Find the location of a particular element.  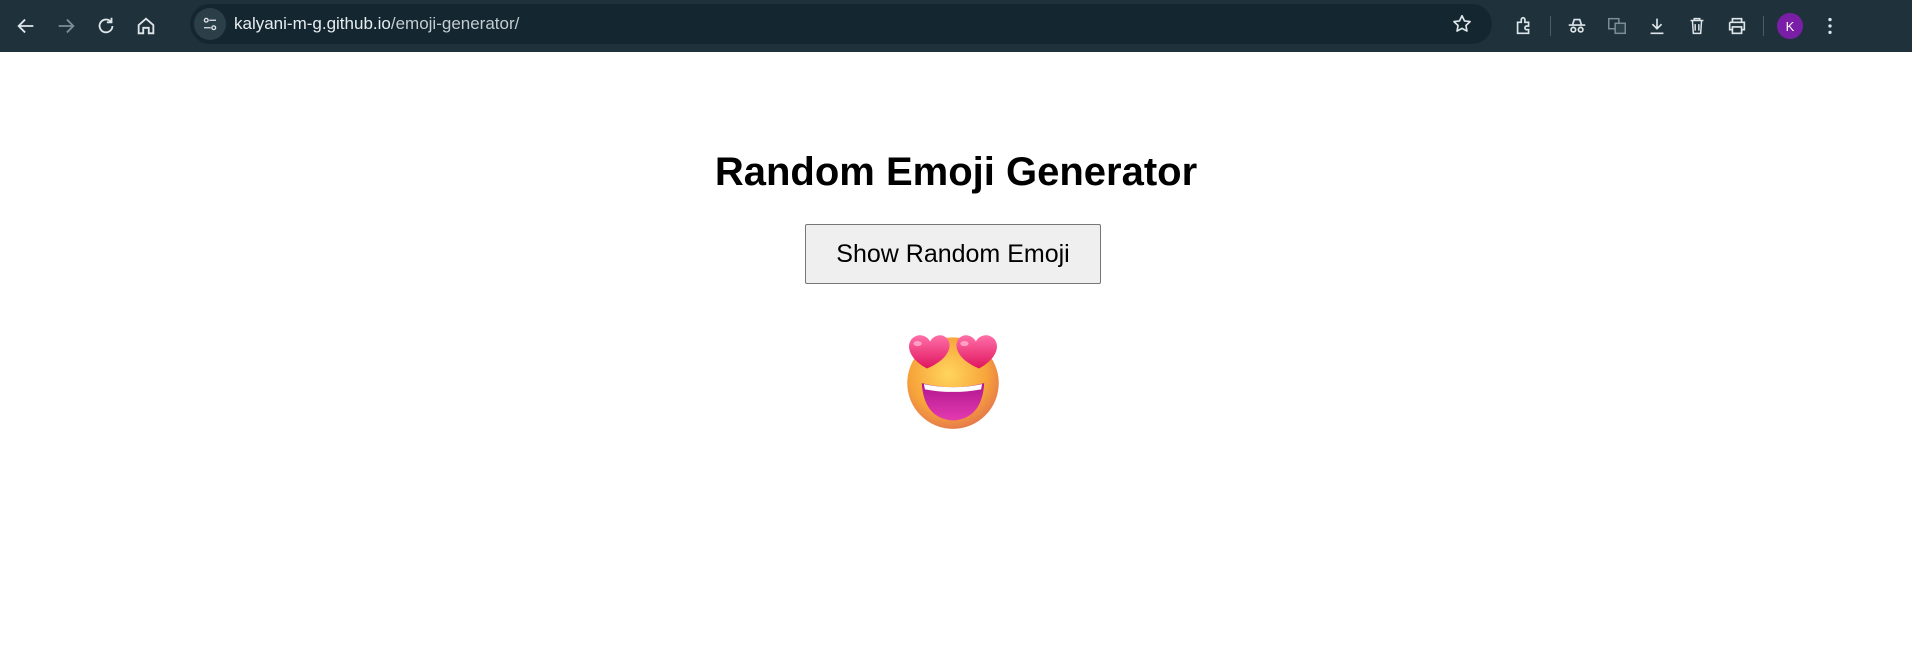

forward-button is located at coordinates (66, 26).